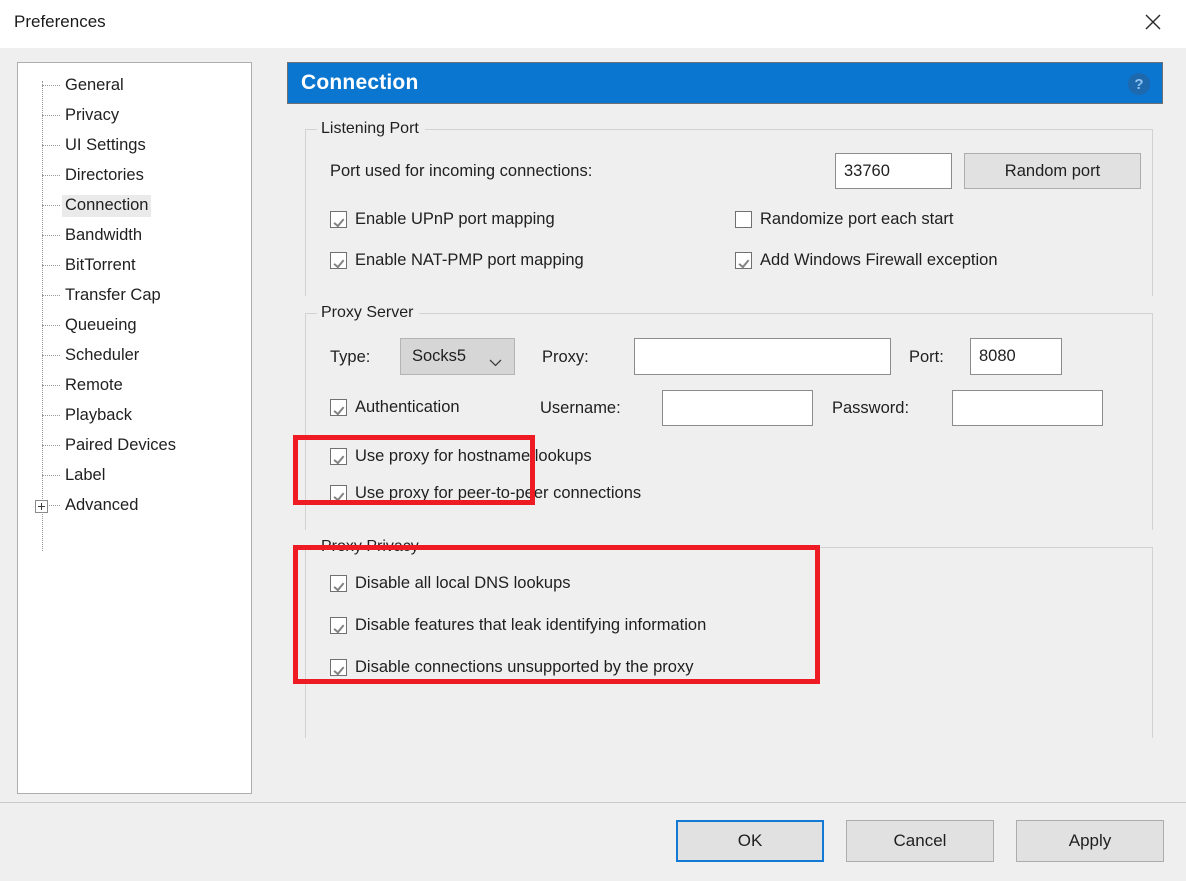 Image resolution: width=1186 pixels, height=881 pixels. Describe the element at coordinates (134, 356) in the screenshot. I see `sidebar-item-scheduler: Scheduler` at that location.